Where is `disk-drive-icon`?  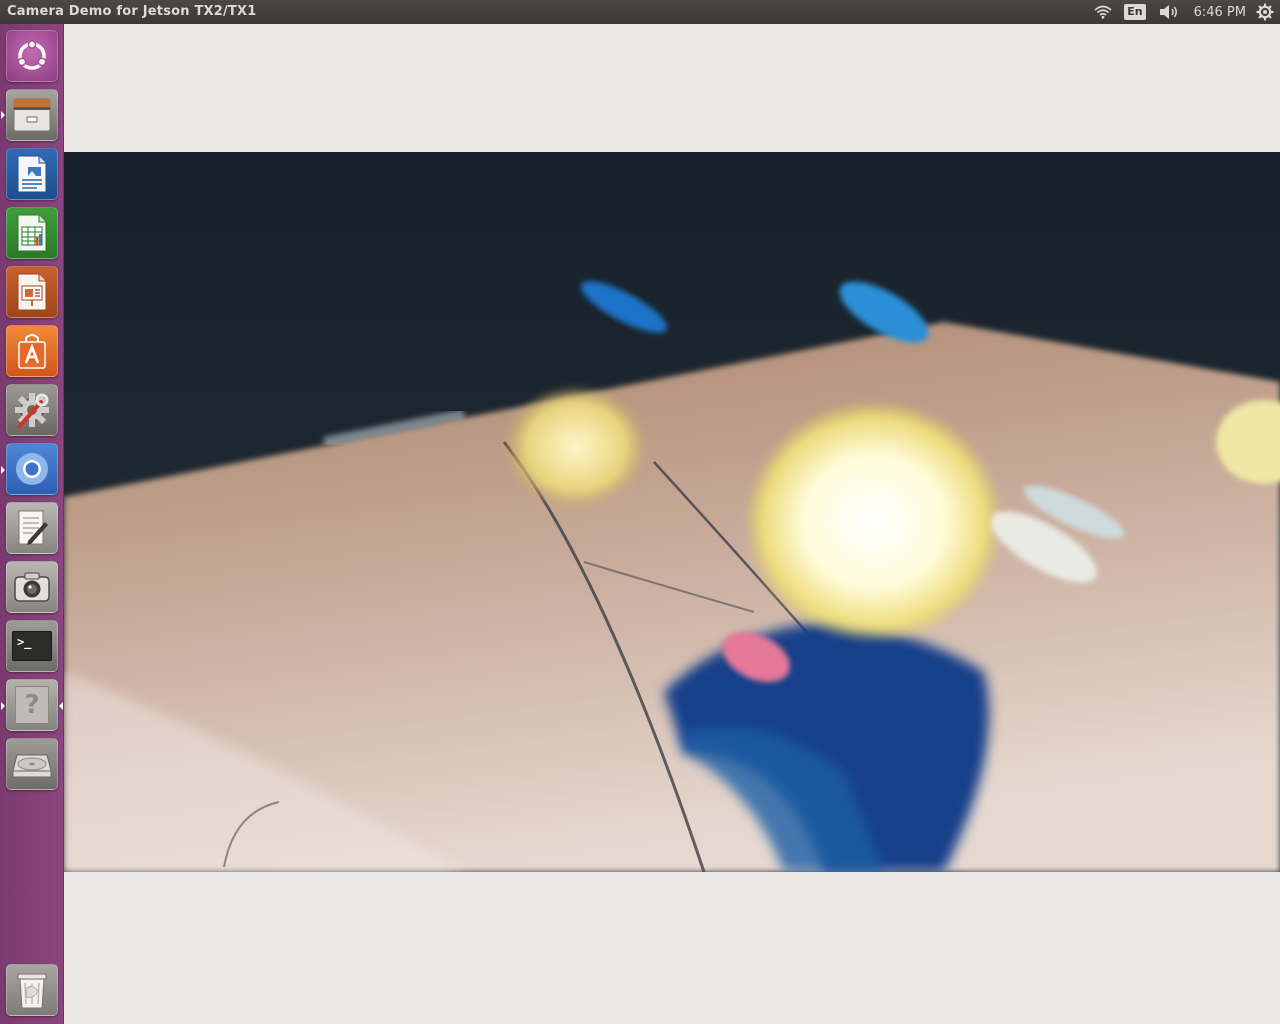
disk-drive-icon is located at coordinates (32, 766).